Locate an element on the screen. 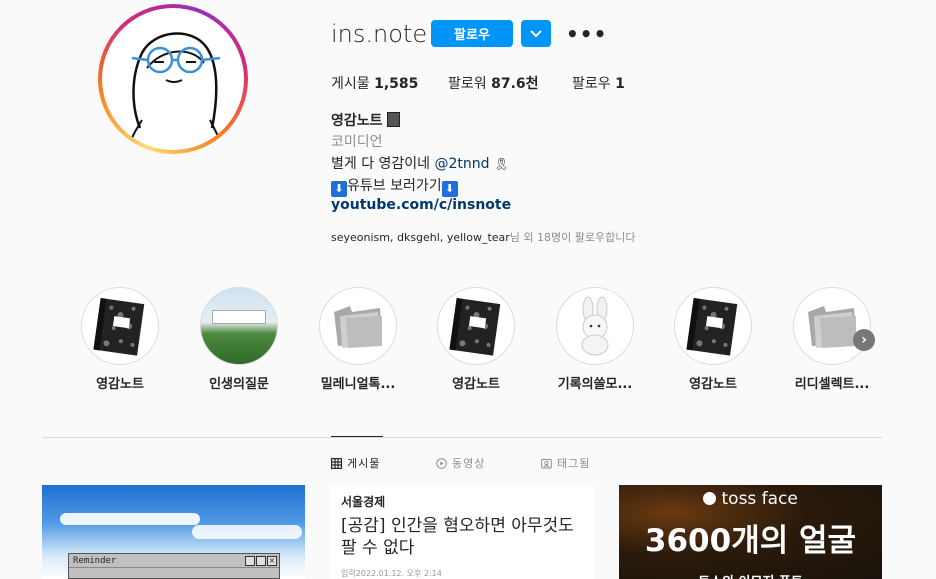 Image resolution: width=936 pixels, height=579 pixels. post-headline: 3600개의 얼굴 is located at coordinates (750, 541).